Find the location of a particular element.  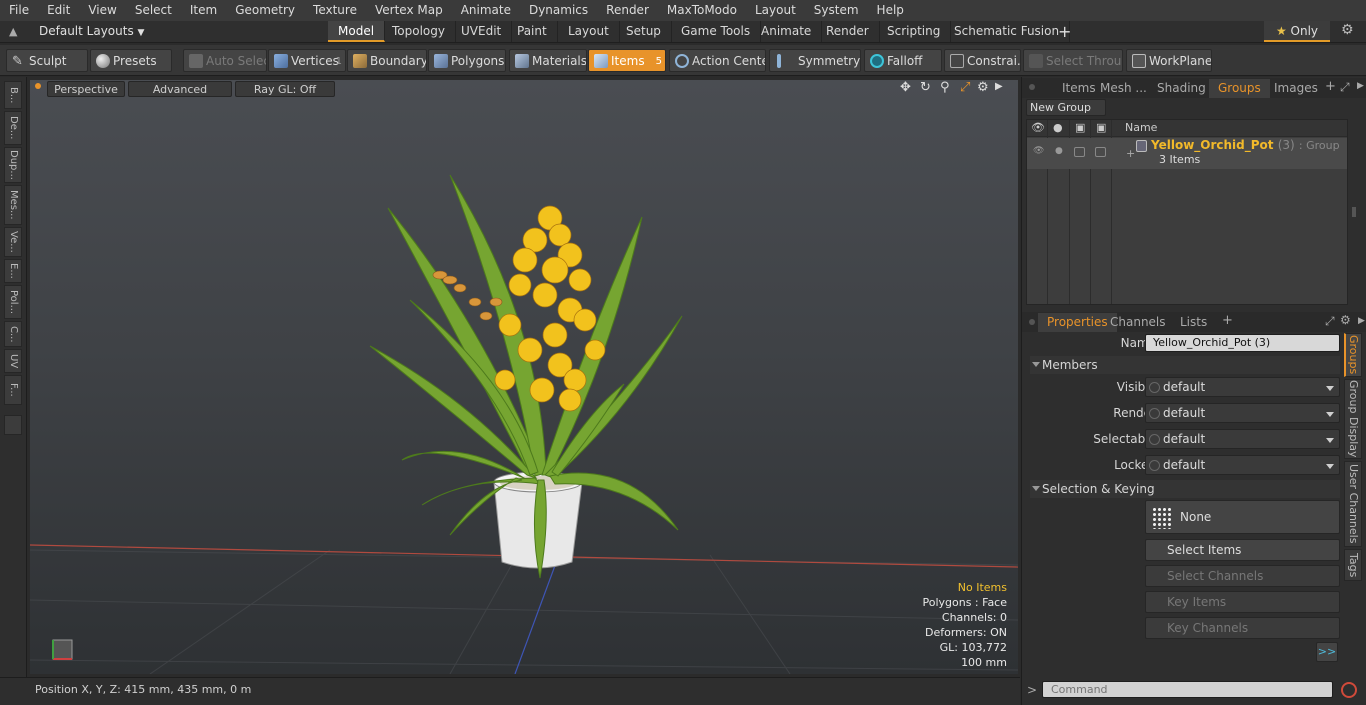

fit-view-icon: ⤢ is located at coordinates (965, 87).